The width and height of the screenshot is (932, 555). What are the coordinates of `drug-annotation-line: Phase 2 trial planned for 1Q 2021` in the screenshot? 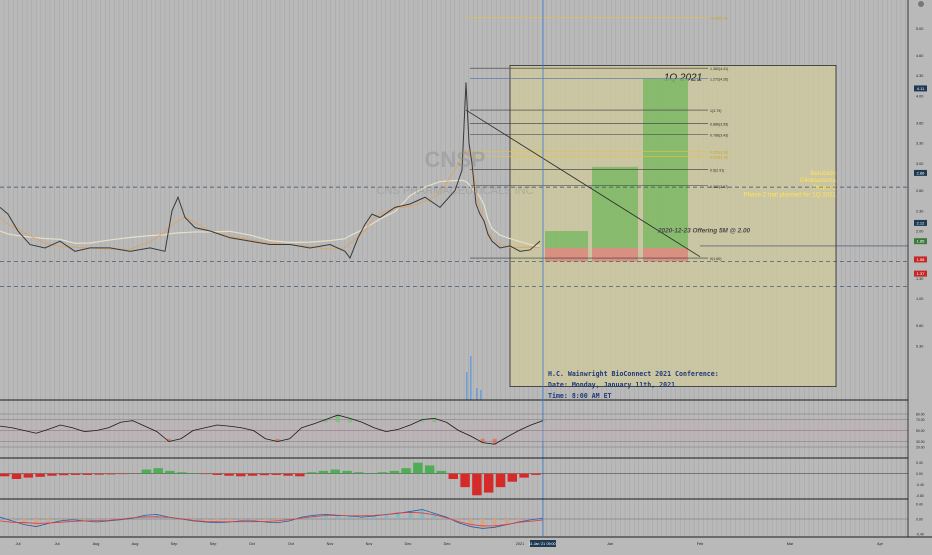 It's located at (789, 195).